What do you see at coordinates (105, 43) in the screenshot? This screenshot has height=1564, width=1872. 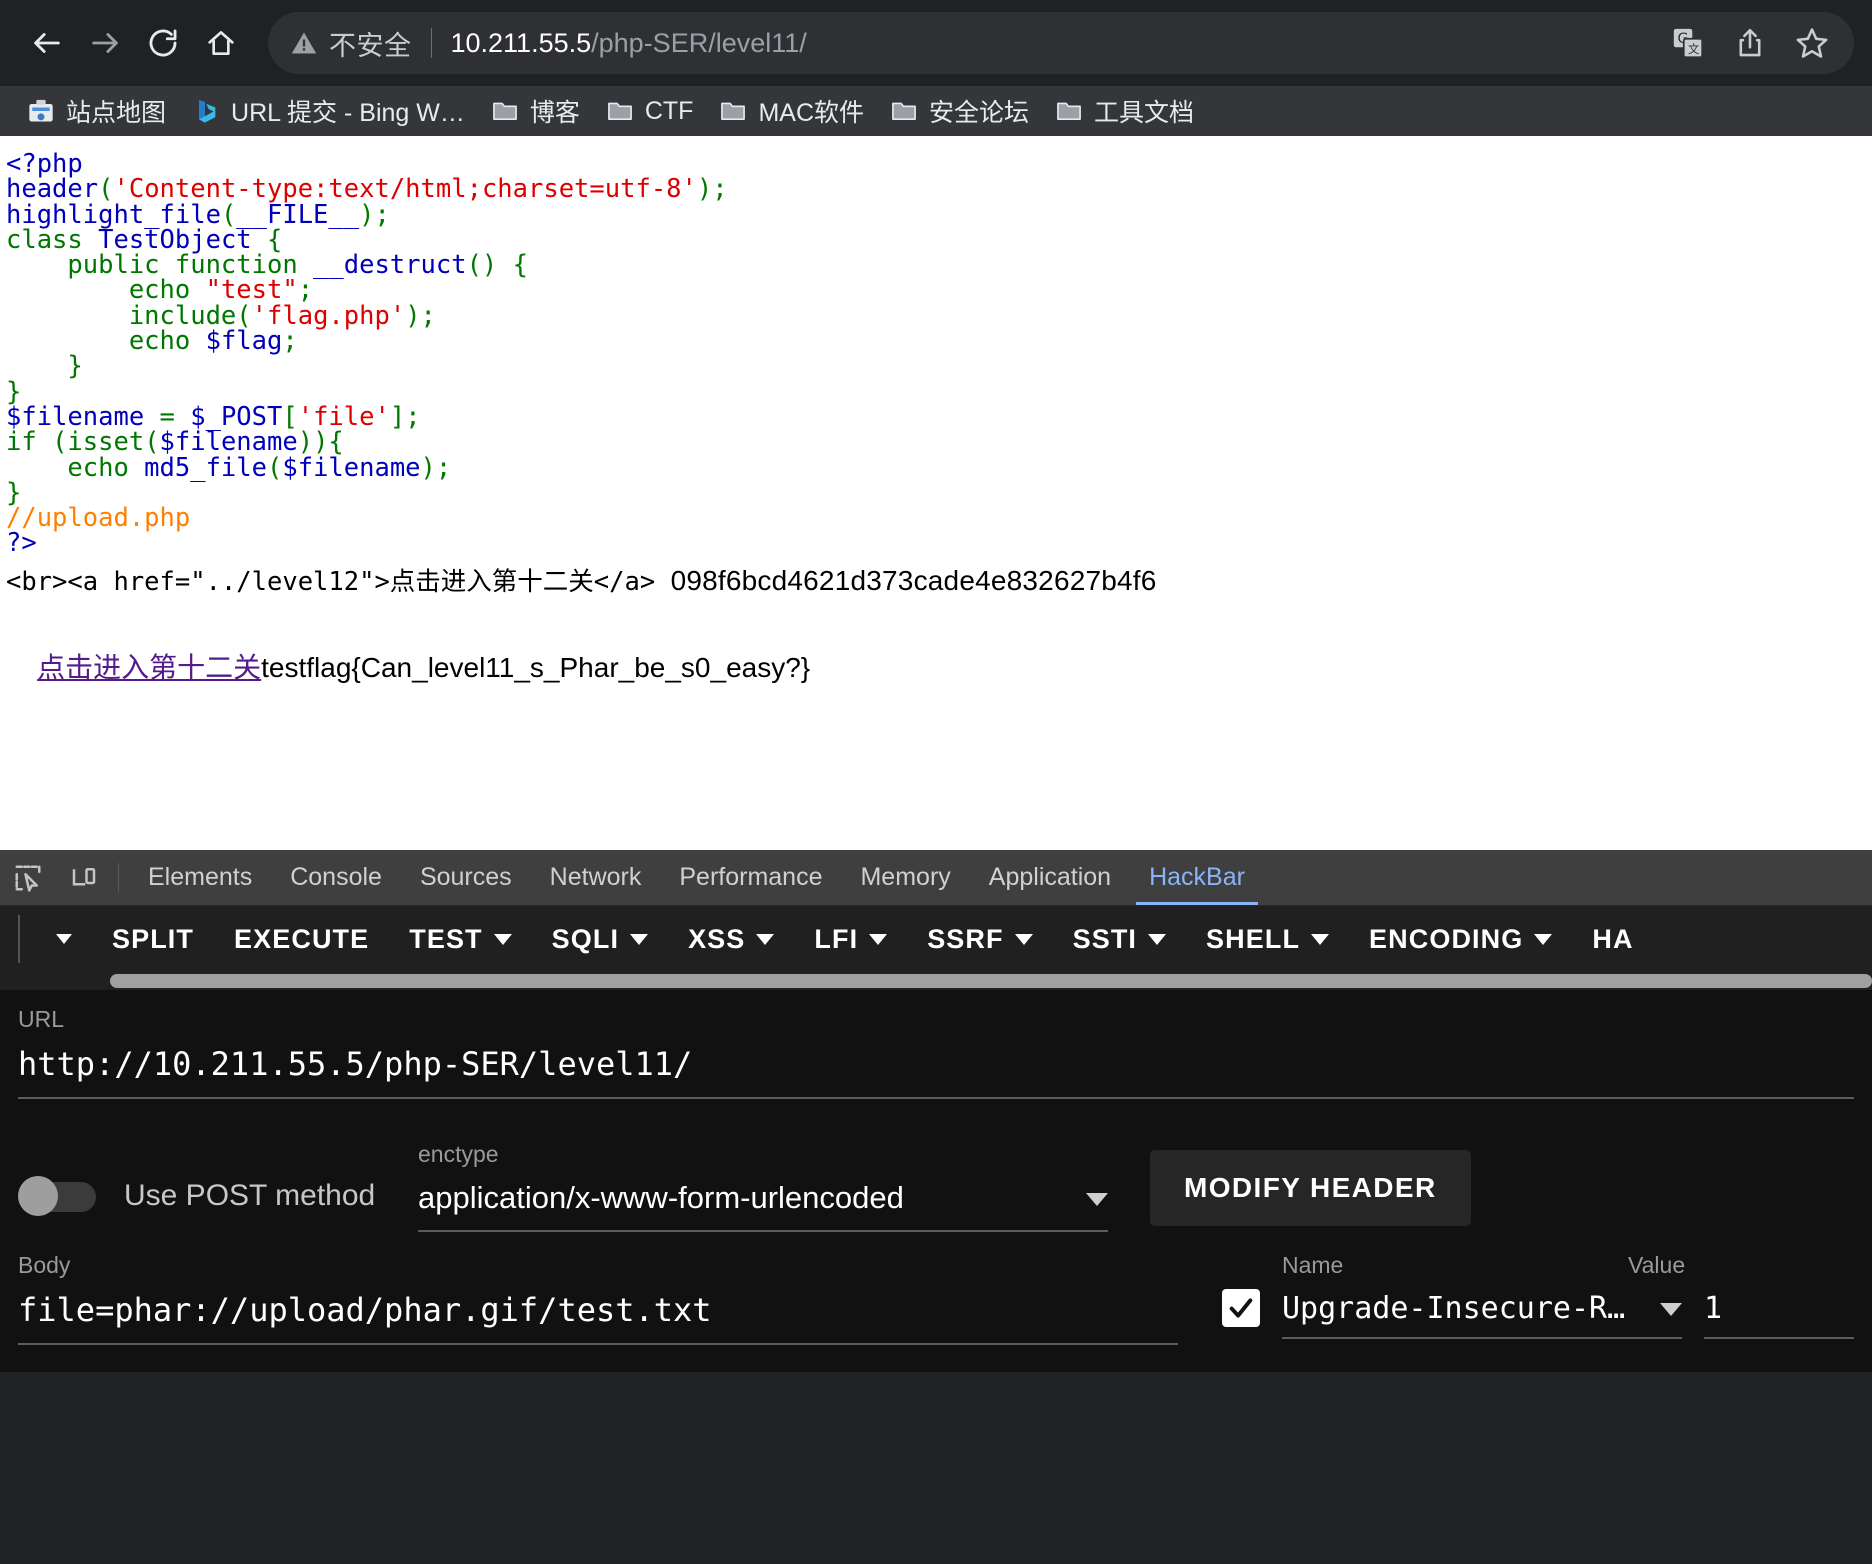 I see `forward-button` at bounding box center [105, 43].